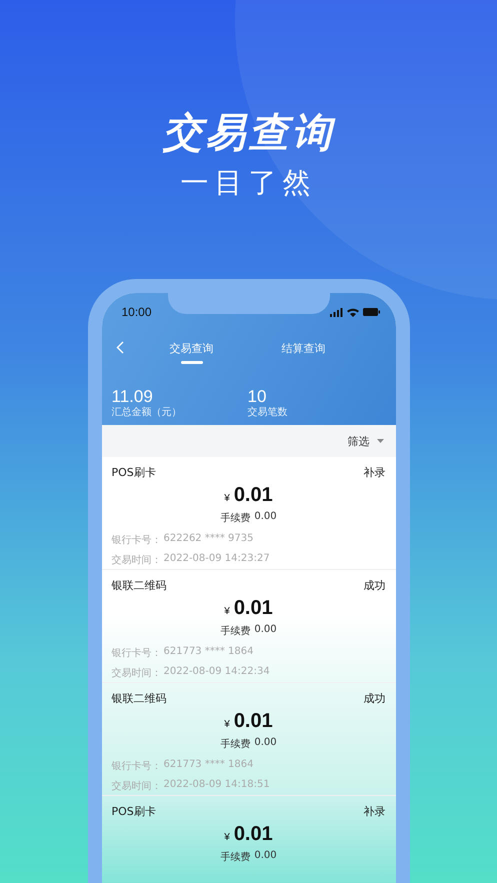 The image size is (497, 883). Describe the element at coordinates (352, 312) in the screenshot. I see `wifi-icon` at that location.